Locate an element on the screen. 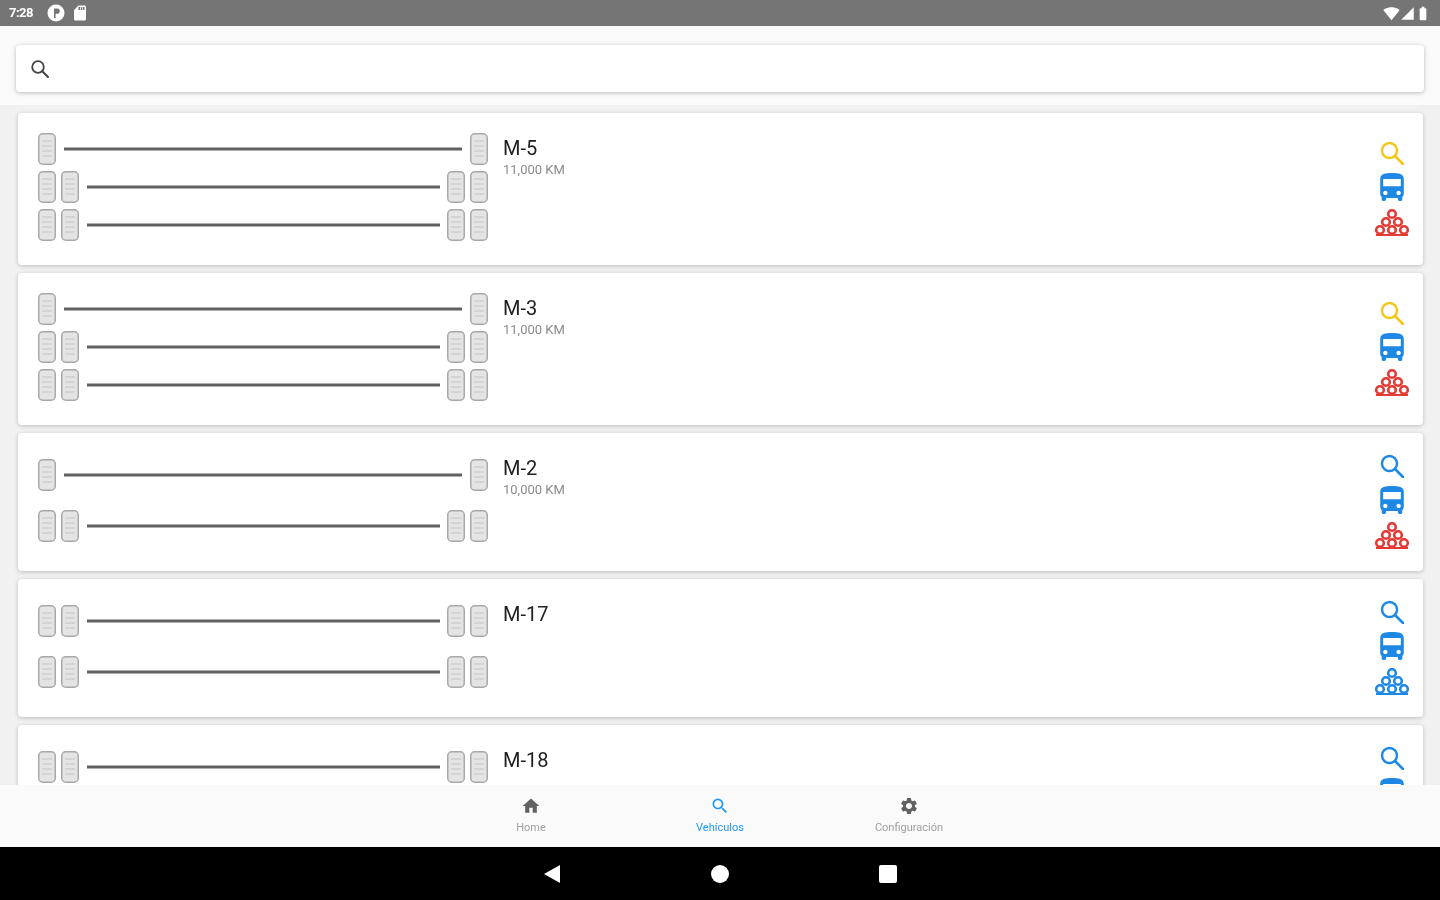  gear-icon is located at coordinates (909, 806).